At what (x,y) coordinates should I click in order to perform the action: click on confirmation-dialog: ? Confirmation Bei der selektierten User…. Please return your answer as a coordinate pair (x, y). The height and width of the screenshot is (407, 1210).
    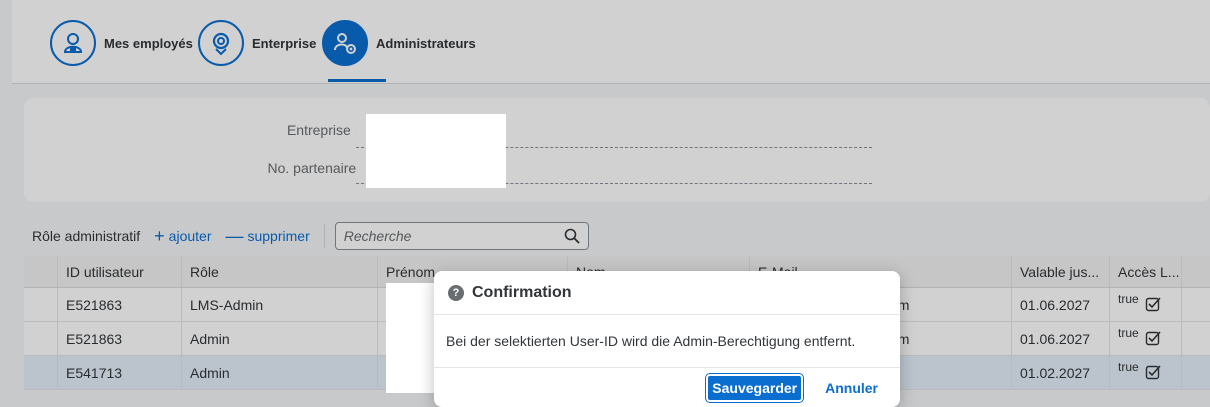
    Looking at the image, I should click on (667, 339).